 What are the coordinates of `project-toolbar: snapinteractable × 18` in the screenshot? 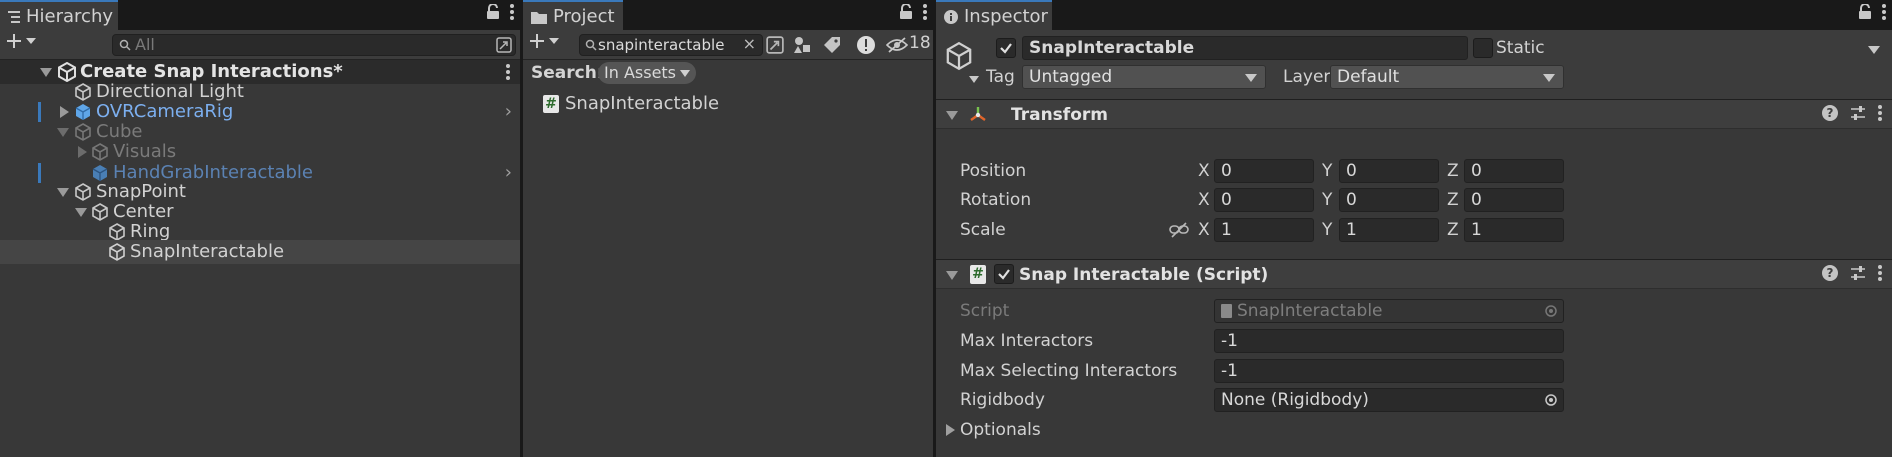 It's located at (728, 45).